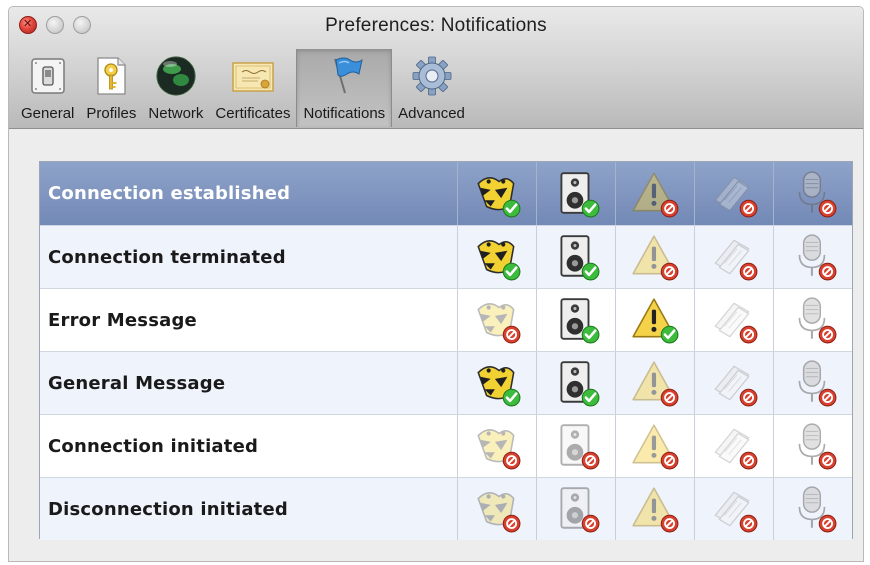 This screenshot has height=565, width=870. What do you see at coordinates (167, 257) in the screenshot?
I see `row-label: Connection terminated` at bounding box center [167, 257].